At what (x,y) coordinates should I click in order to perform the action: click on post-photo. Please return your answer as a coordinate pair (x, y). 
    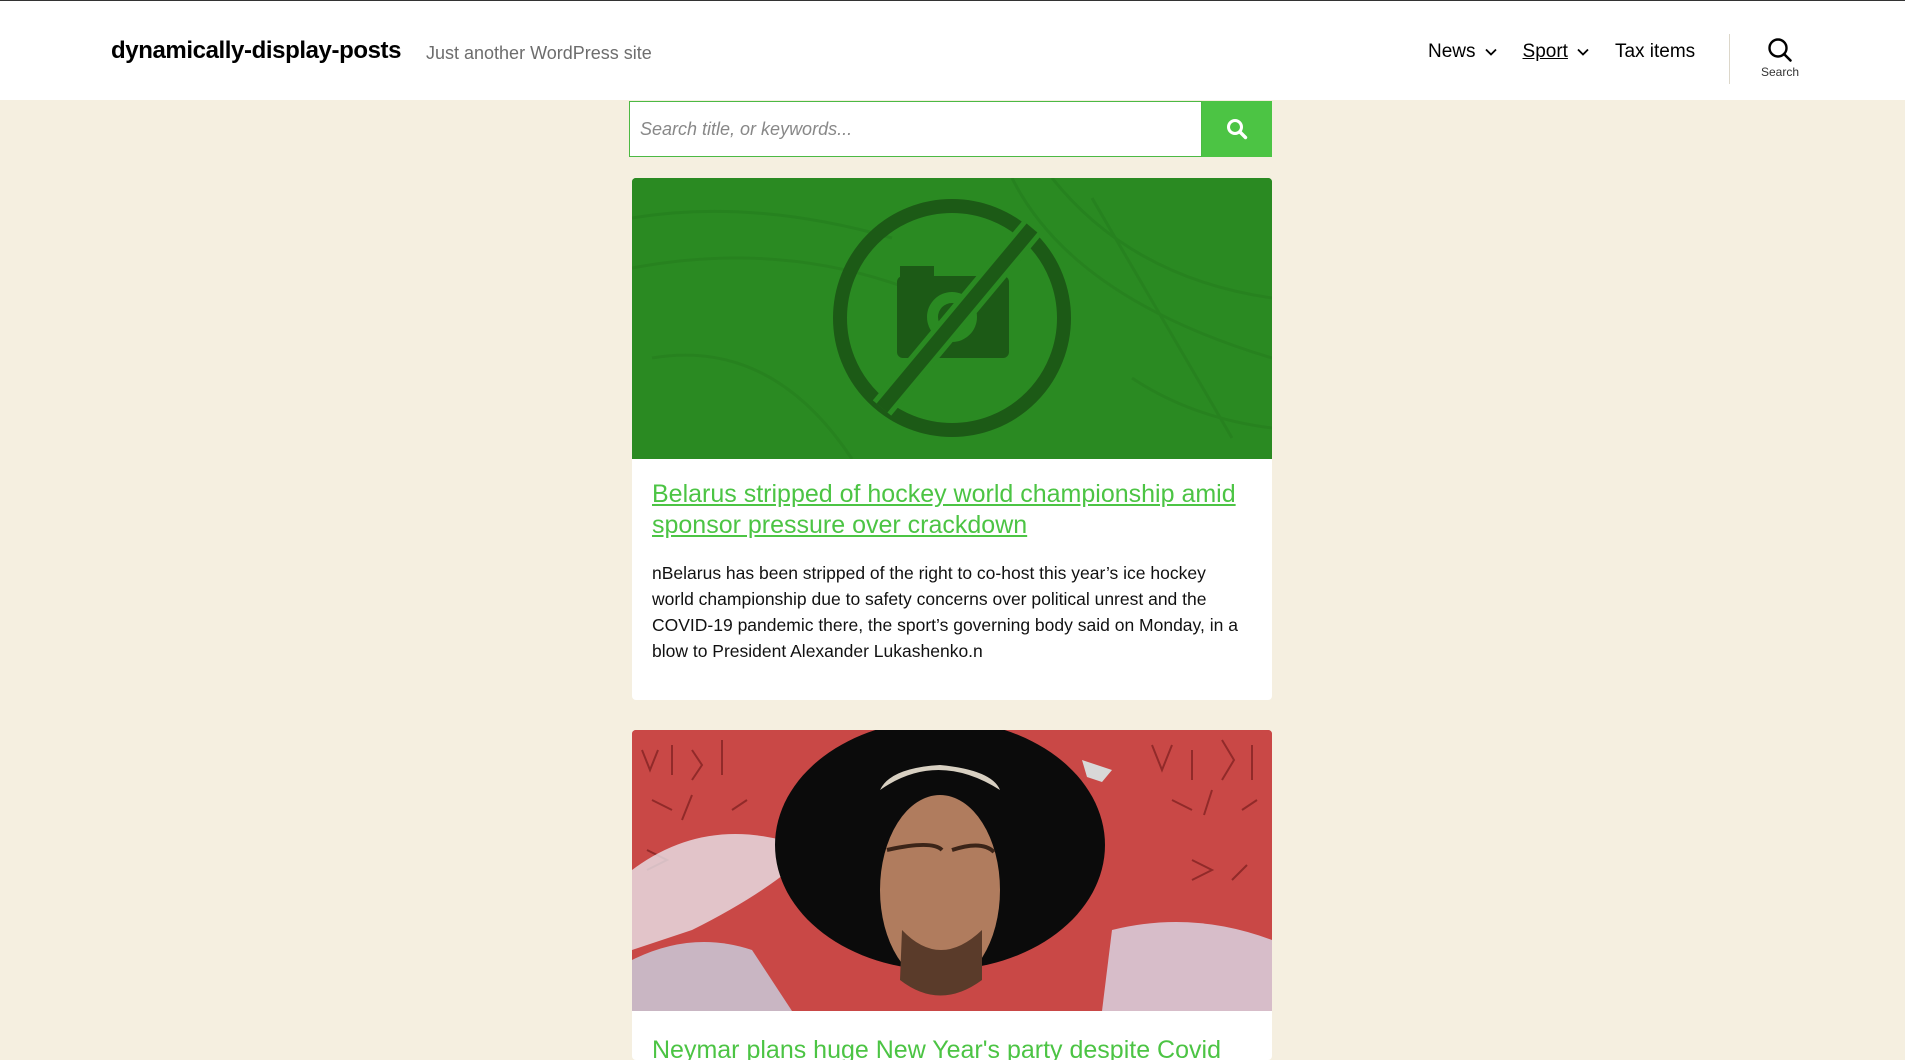
    Looking at the image, I should click on (952, 870).